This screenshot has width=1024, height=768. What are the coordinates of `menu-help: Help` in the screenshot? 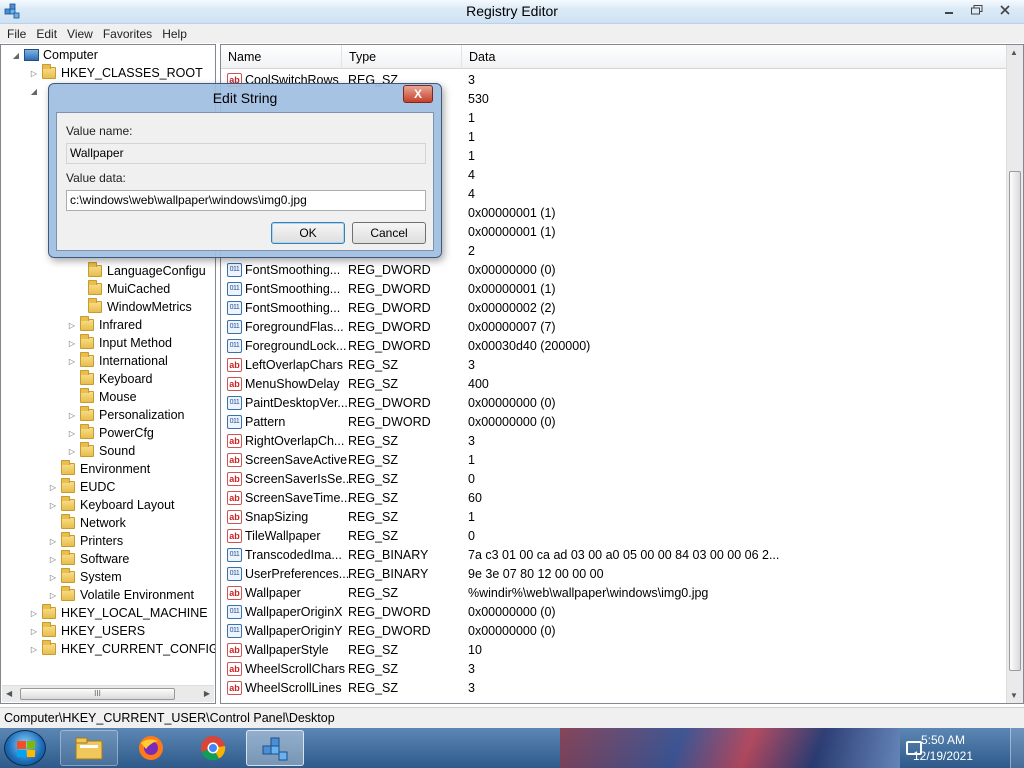 It's located at (174, 34).